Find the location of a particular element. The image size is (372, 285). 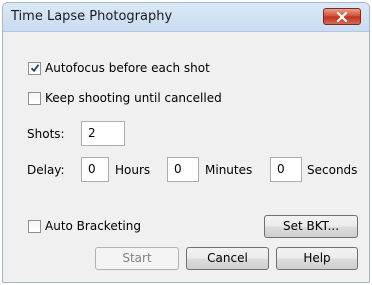

hours-label: Hours is located at coordinates (133, 170).